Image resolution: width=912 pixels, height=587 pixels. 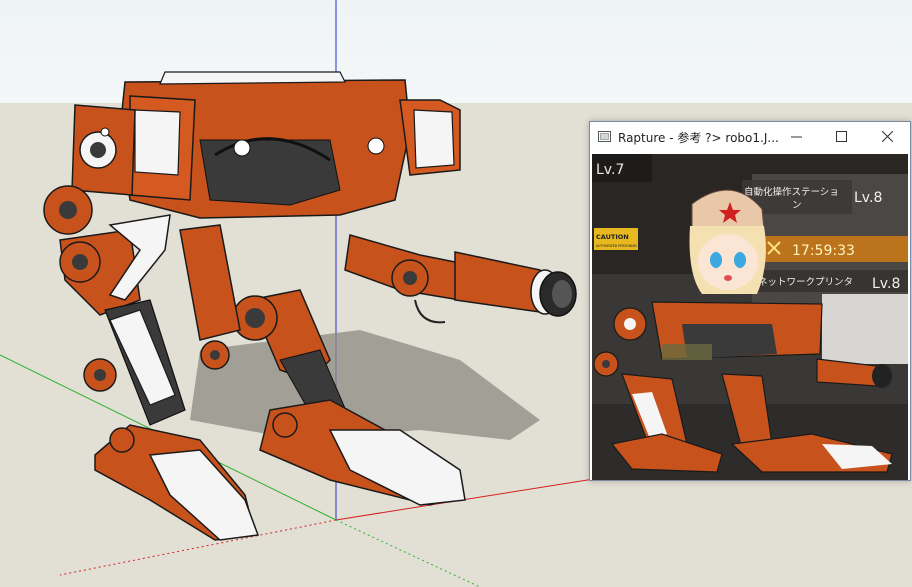 What do you see at coordinates (797, 205) in the screenshot?
I see `station-label-cont: ン` at bounding box center [797, 205].